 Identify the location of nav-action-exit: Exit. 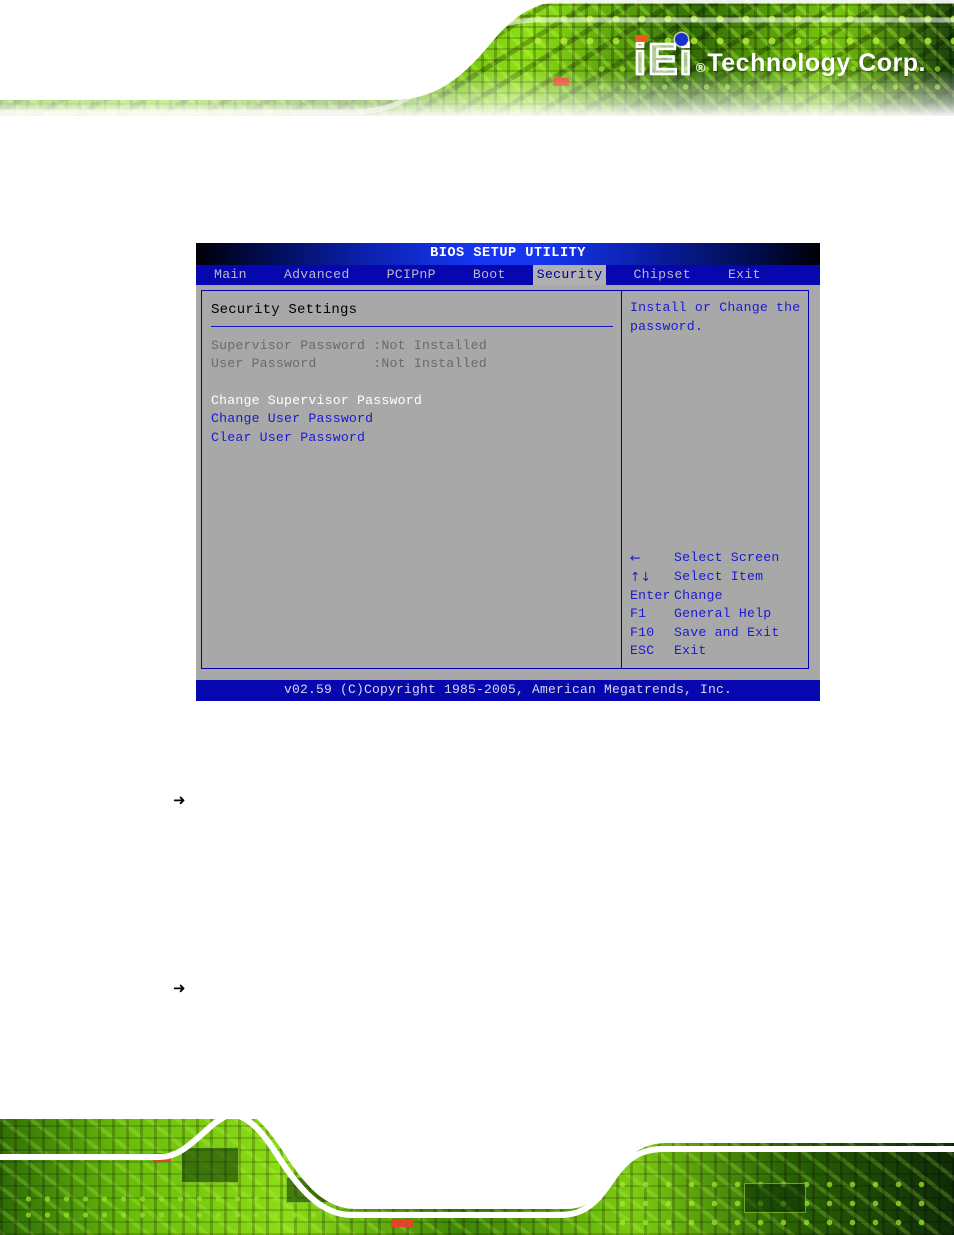
(690, 651).